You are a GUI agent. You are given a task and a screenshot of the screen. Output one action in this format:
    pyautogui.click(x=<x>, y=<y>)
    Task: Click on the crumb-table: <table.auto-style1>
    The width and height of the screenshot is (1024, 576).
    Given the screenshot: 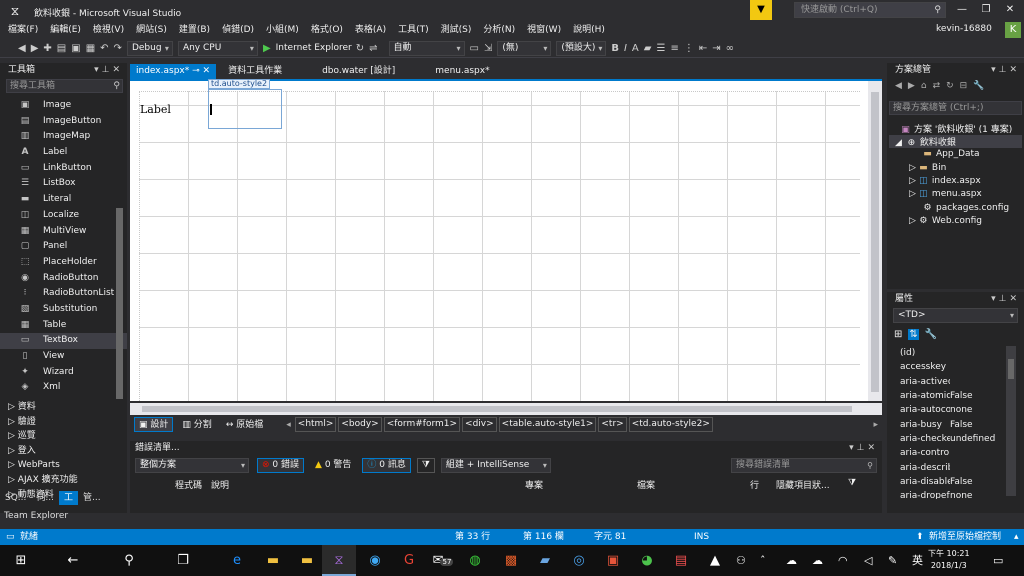 What is the action you would take?
    pyautogui.click(x=547, y=424)
    